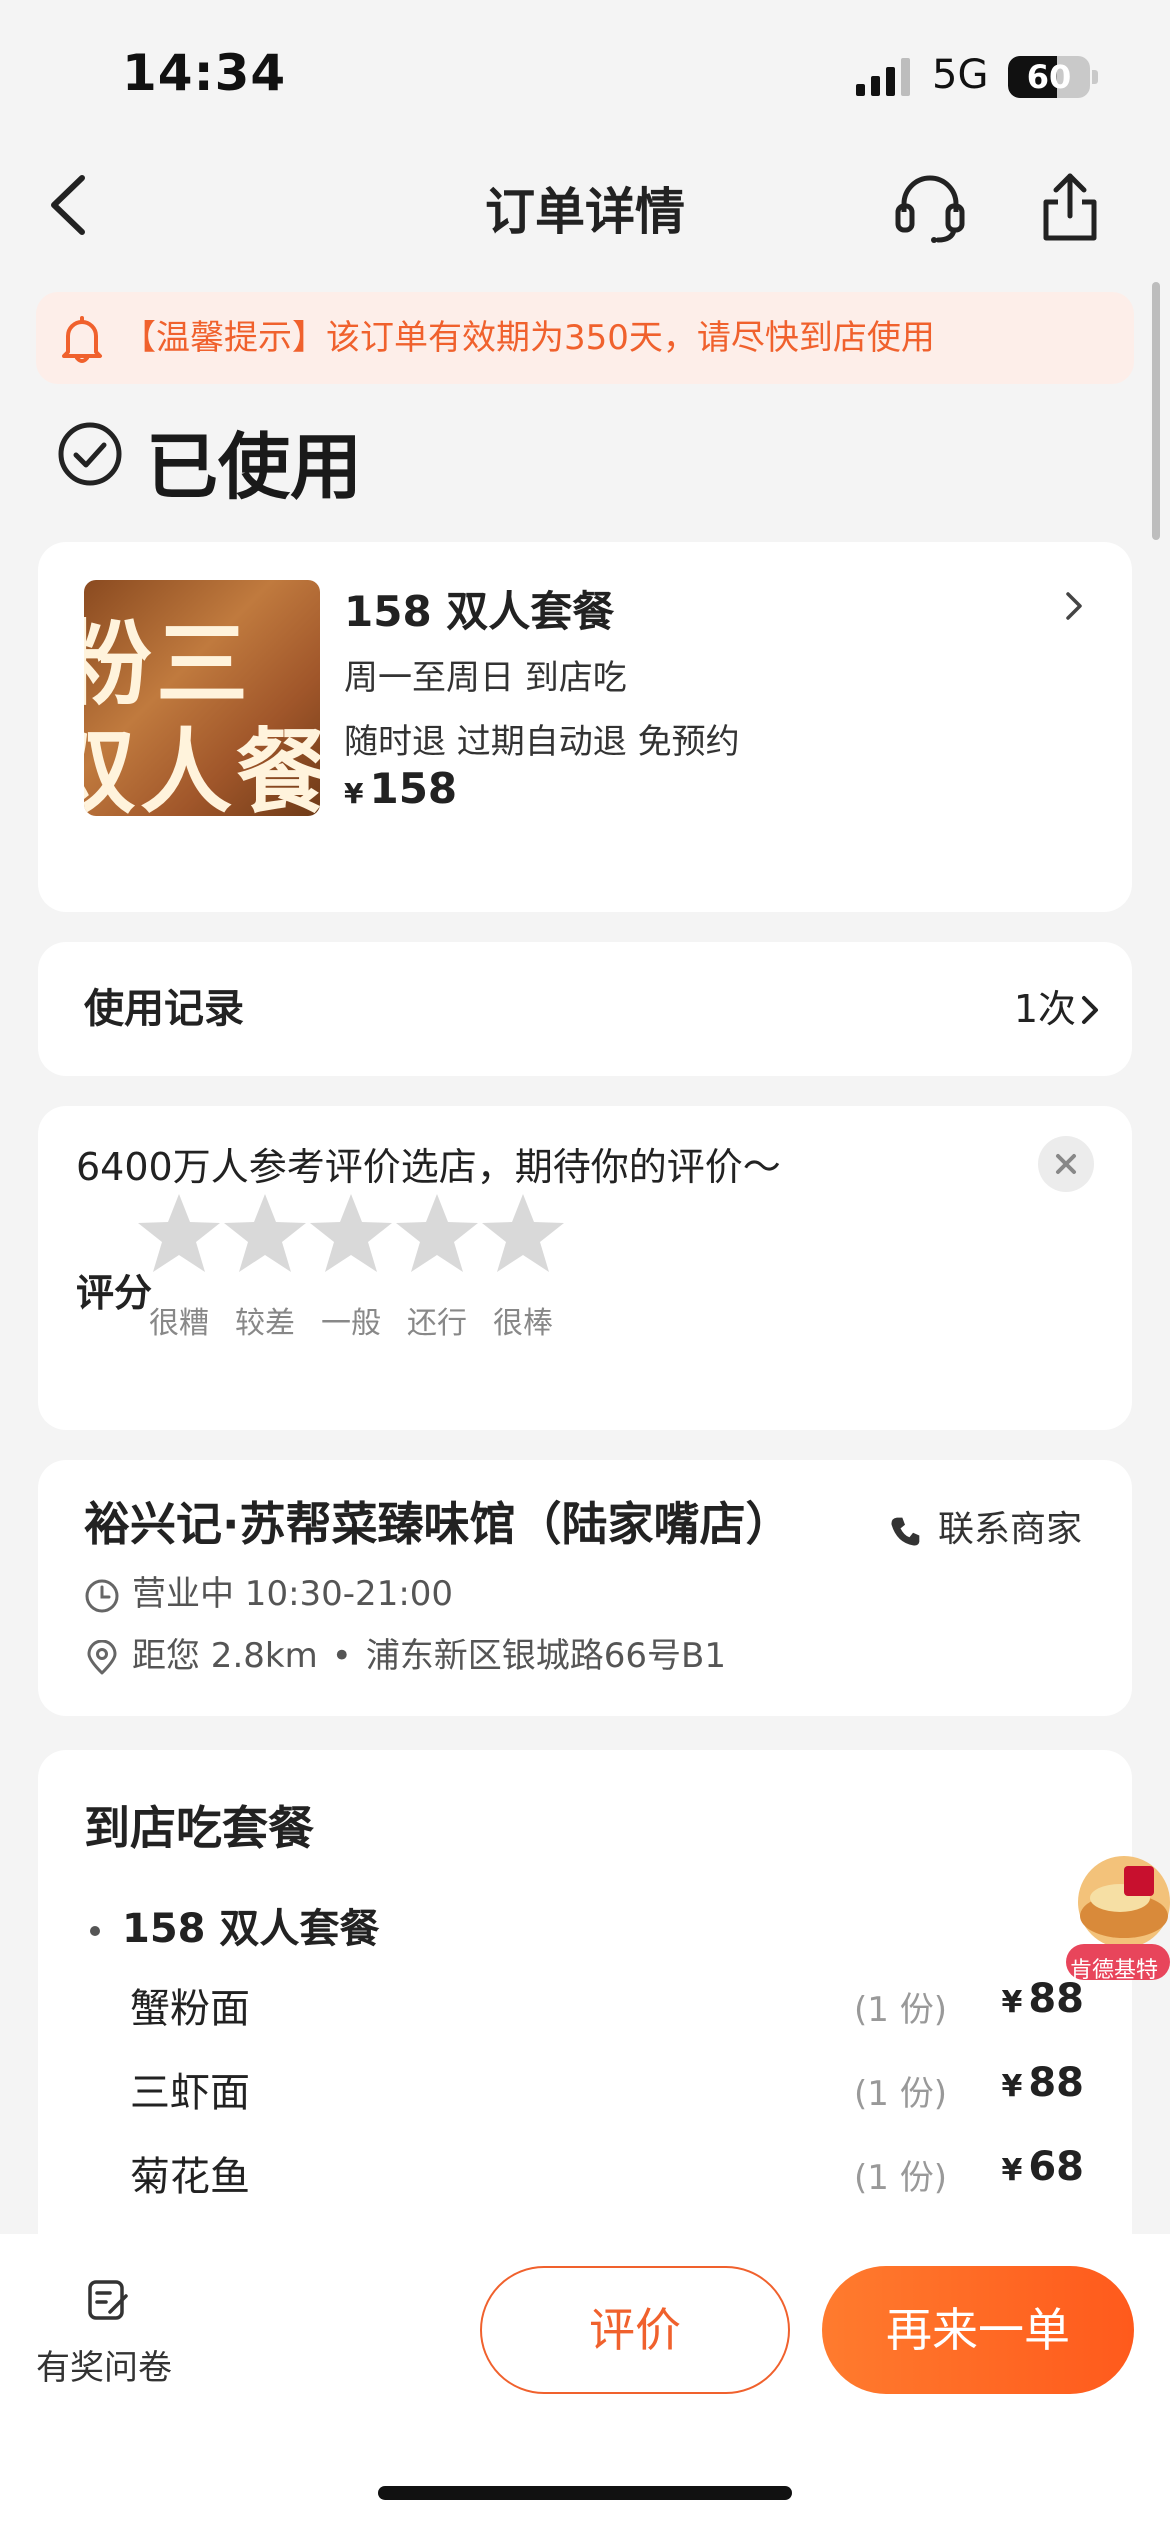 The width and height of the screenshot is (1170, 2532). I want to click on review-prompt: 6400万人参考评价选店，期待你的评价～, so click(428, 1167).